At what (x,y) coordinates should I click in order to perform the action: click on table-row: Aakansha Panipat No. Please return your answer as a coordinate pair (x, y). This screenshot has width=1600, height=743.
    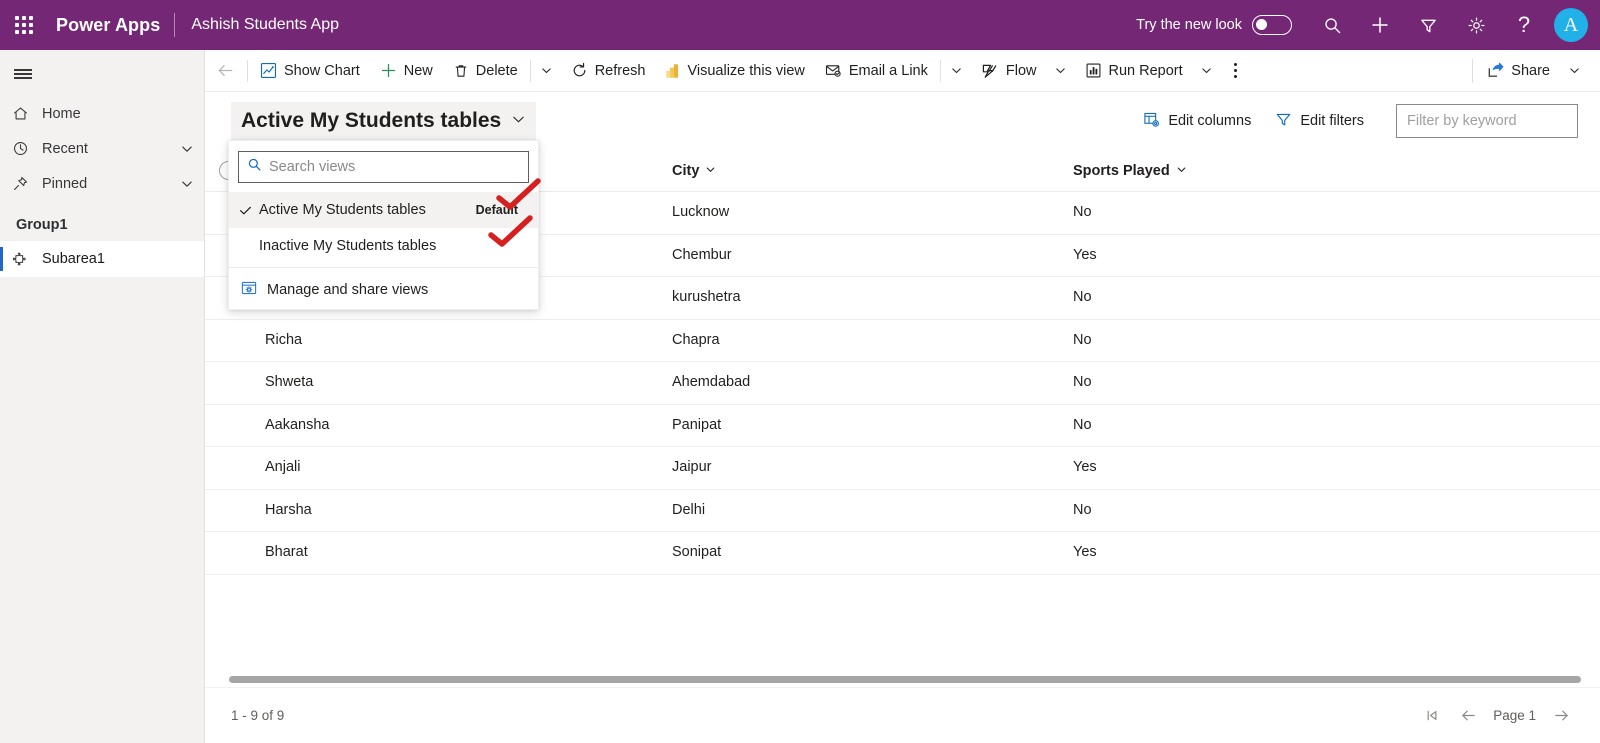
    Looking at the image, I should click on (902, 426).